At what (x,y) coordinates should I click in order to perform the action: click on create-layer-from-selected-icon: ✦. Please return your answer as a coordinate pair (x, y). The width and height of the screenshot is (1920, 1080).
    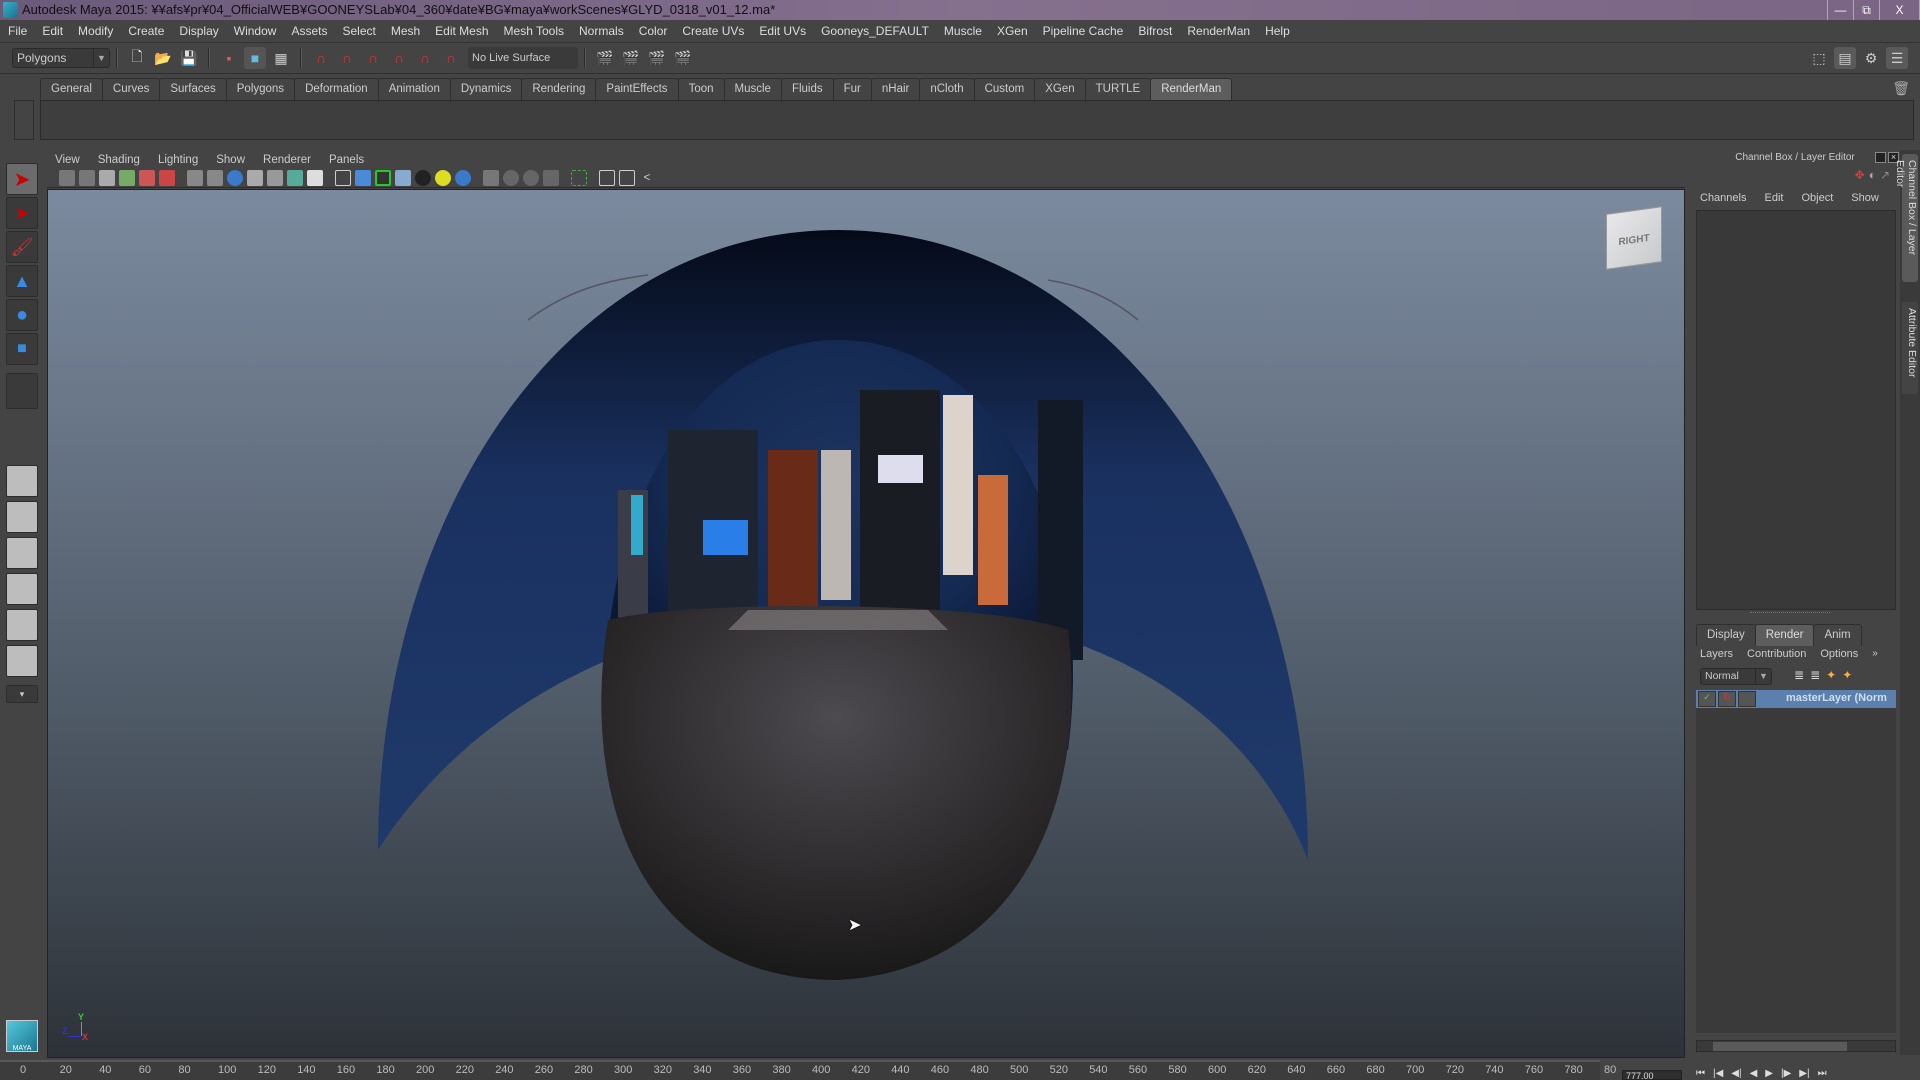
    Looking at the image, I should click on (1847, 675).